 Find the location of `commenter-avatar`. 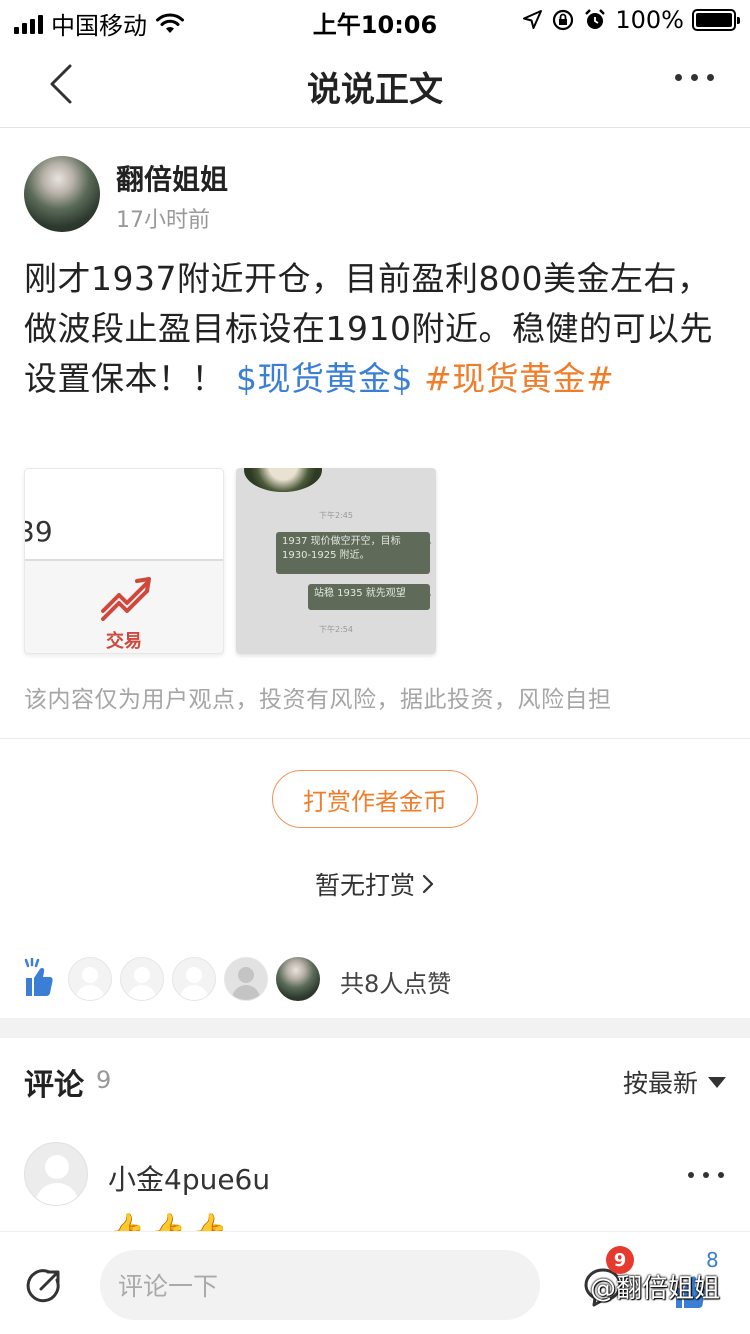

commenter-avatar is located at coordinates (56, 1174).